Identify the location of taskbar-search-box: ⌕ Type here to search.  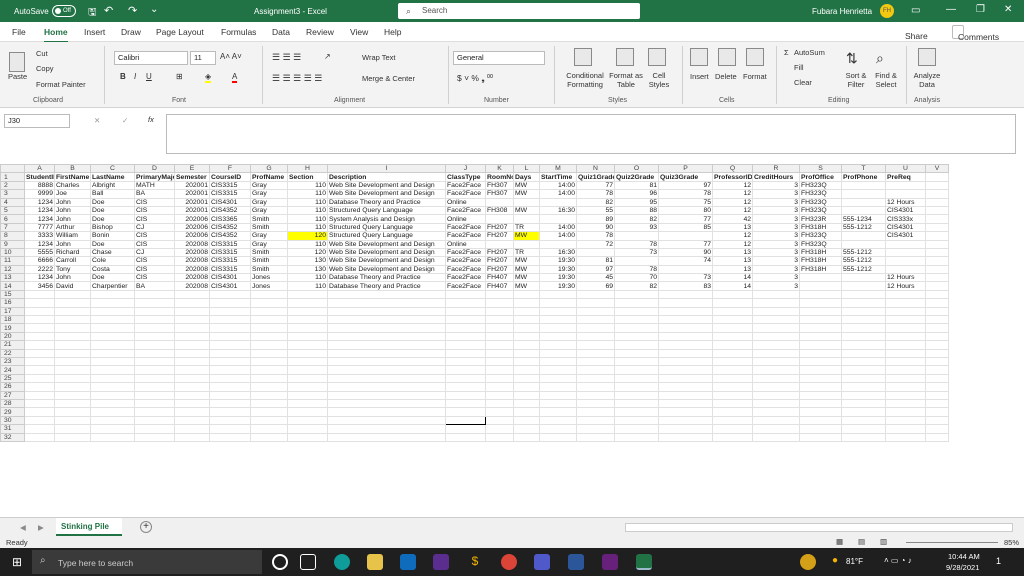
(147, 562).